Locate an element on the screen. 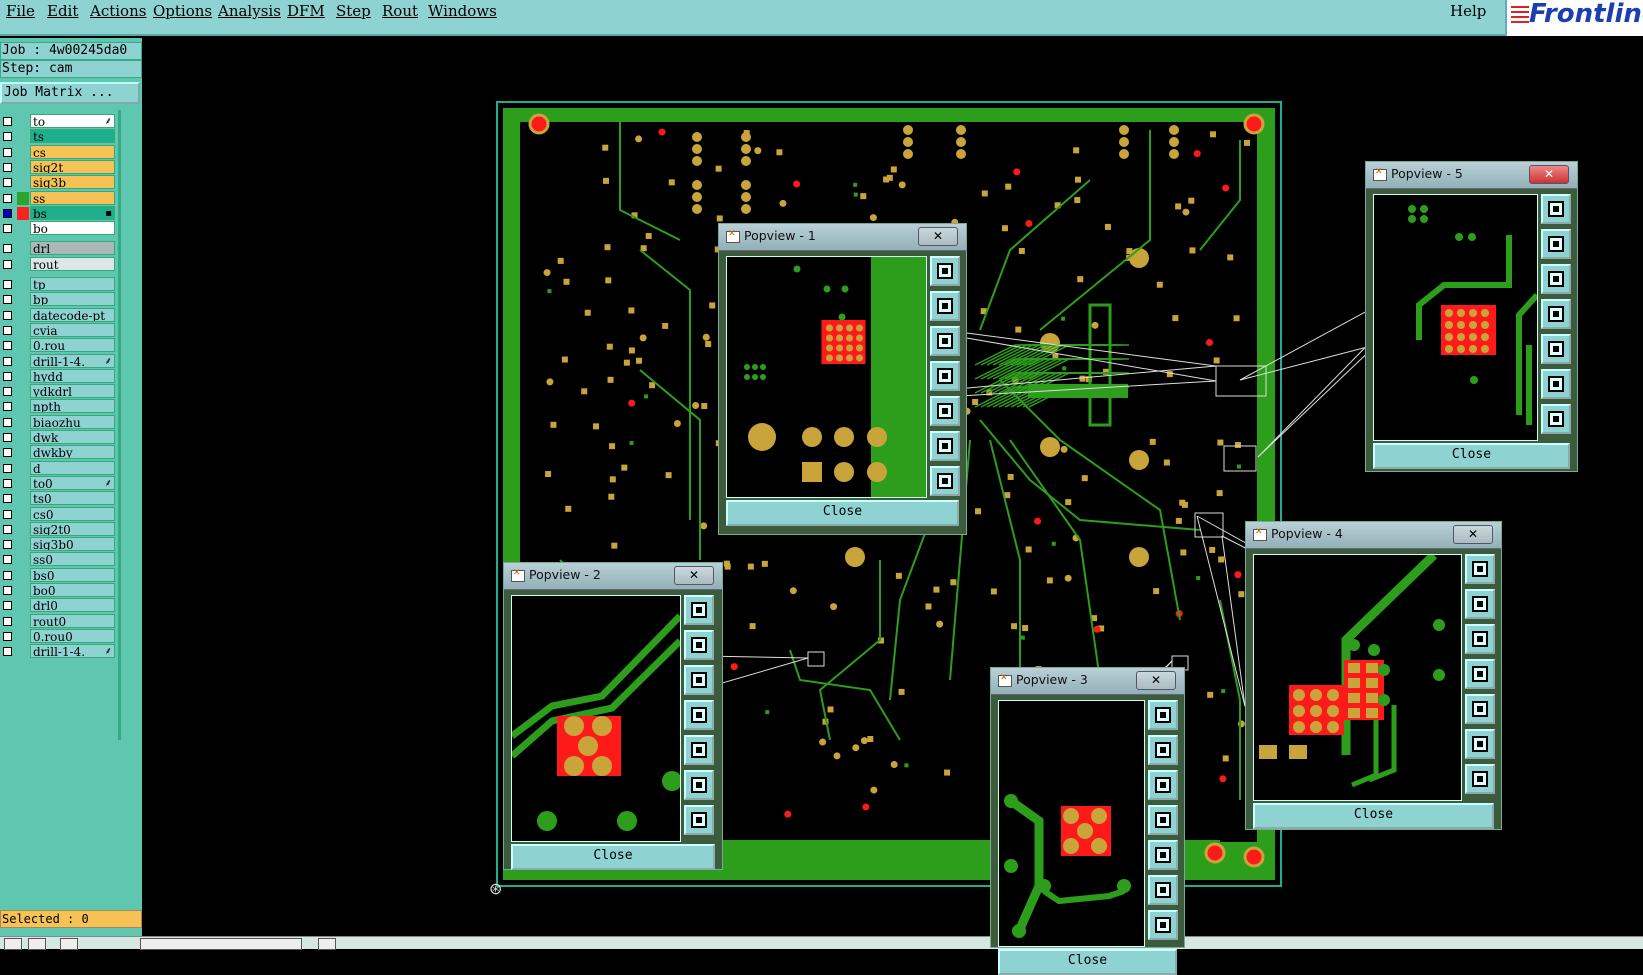 Image resolution: width=1643 pixels, height=975 pixels. menu-edit: Edit is located at coordinates (62, 11).